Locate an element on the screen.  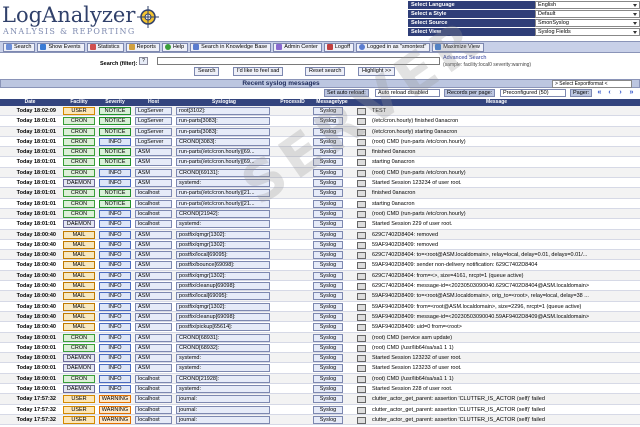
last-page-icon: » is located at coordinates (631, 93).